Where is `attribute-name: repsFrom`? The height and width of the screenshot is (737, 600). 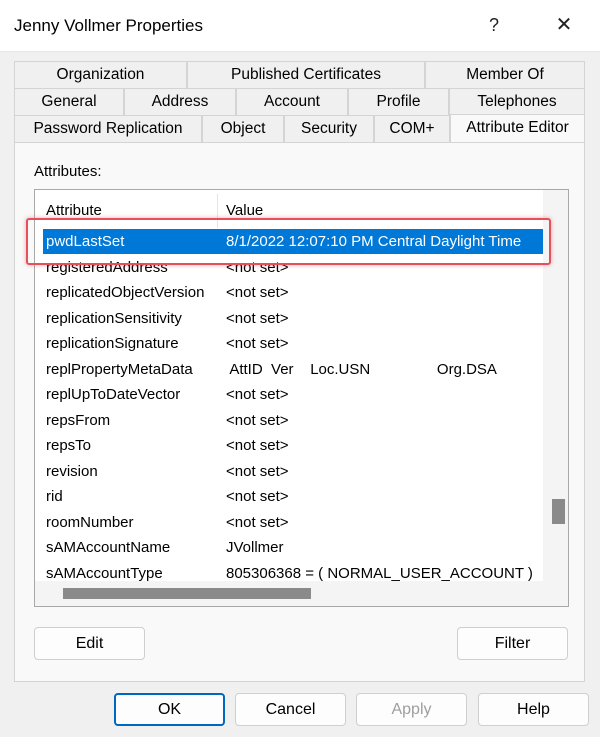
attribute-name: repsFrom is located at coordinates (78, 420).